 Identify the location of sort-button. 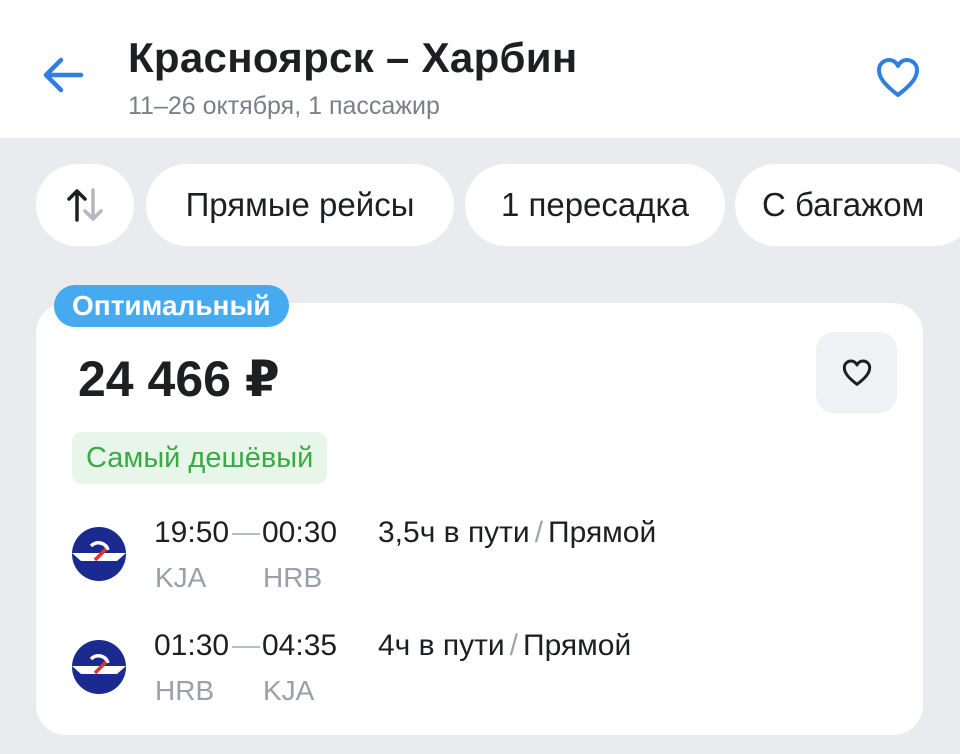
(85, 205).